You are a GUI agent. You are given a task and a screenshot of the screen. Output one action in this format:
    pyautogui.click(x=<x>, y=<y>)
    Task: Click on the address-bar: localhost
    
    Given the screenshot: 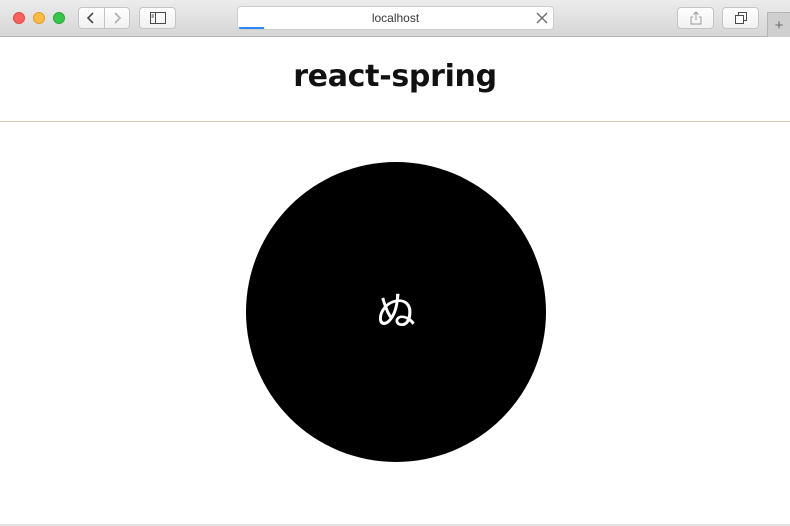 What is the action you would take?
    pyautogui.click(x=395, y=18)
    